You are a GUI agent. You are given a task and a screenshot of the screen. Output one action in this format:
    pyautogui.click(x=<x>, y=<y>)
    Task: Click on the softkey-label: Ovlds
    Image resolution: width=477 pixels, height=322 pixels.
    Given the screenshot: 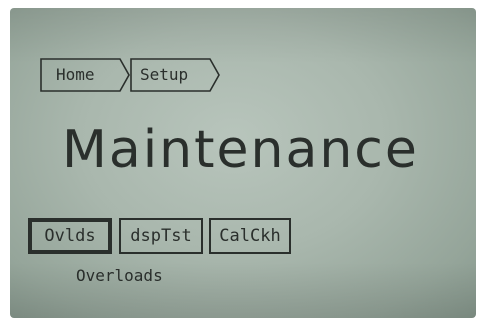 What is the action you would take?
    pyautogui.click(x=70, y=236)
    